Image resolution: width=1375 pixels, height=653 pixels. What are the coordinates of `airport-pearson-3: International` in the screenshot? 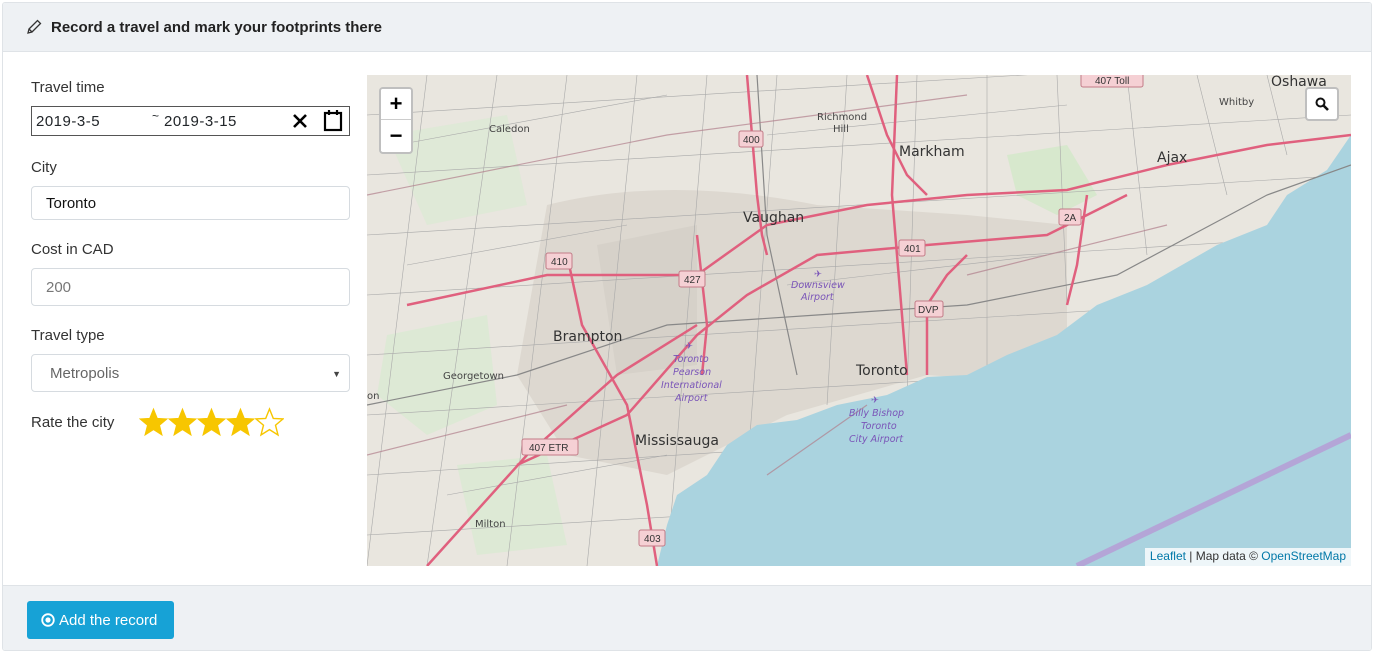 It's located at (691, 385).